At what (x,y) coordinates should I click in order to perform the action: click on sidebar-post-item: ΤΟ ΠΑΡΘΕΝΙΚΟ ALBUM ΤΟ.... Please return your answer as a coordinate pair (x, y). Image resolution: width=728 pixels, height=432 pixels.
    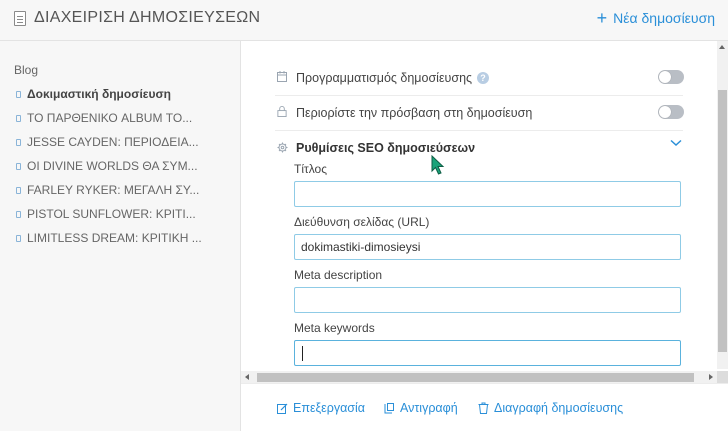
    Looking at the image, I should click on (115, 123).